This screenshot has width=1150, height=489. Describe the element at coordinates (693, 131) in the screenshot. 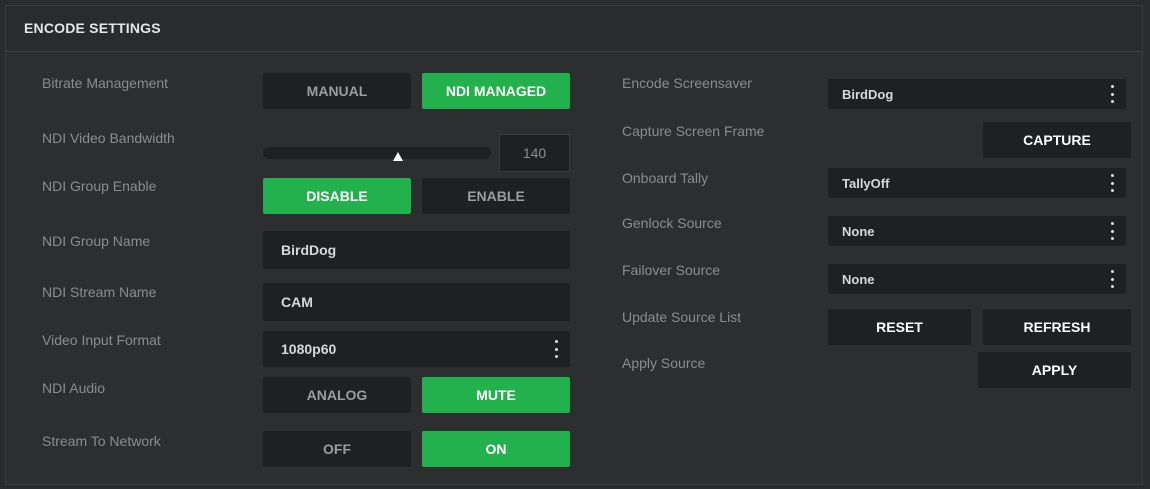

I see `capture-screen-frame-label: Capture Screen Frame` at that location.